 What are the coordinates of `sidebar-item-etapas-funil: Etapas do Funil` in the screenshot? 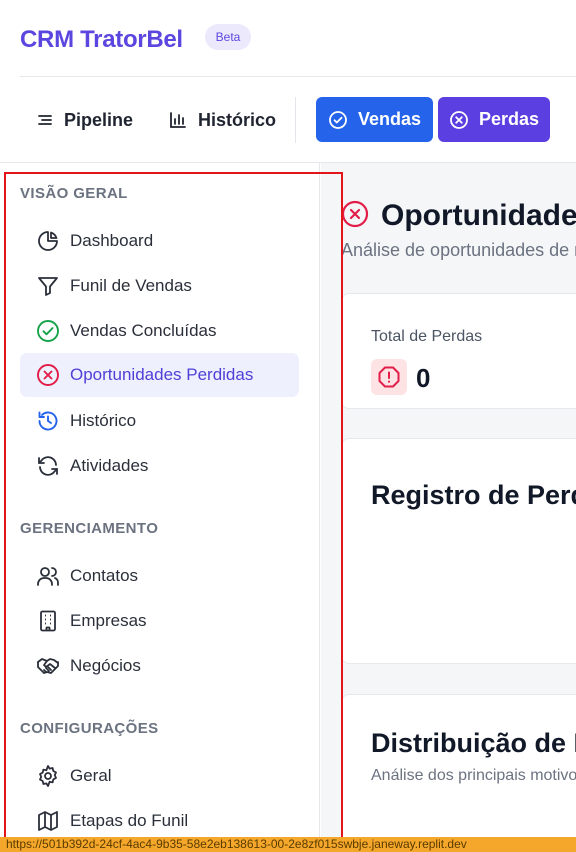 It's located at (159, 818).